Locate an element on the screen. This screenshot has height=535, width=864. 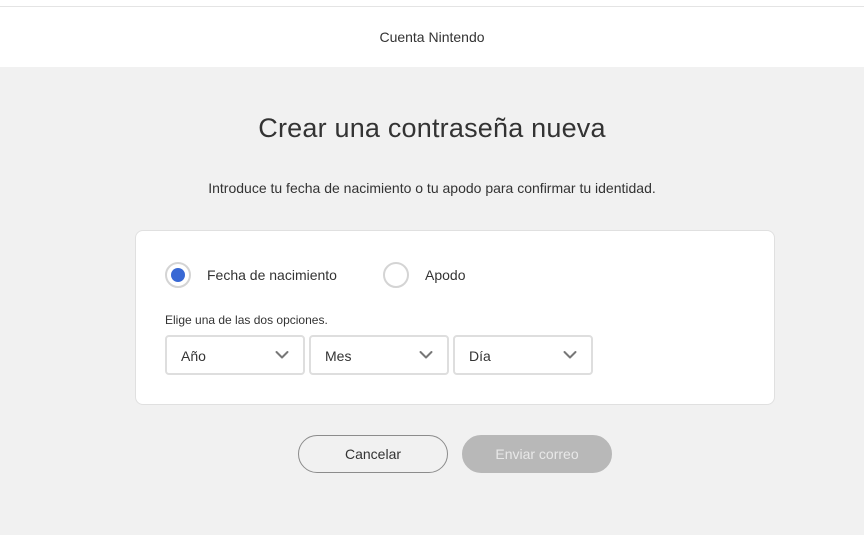
radio-birthdate: Fecha de nacimiento is located at coordinates (251, 275).